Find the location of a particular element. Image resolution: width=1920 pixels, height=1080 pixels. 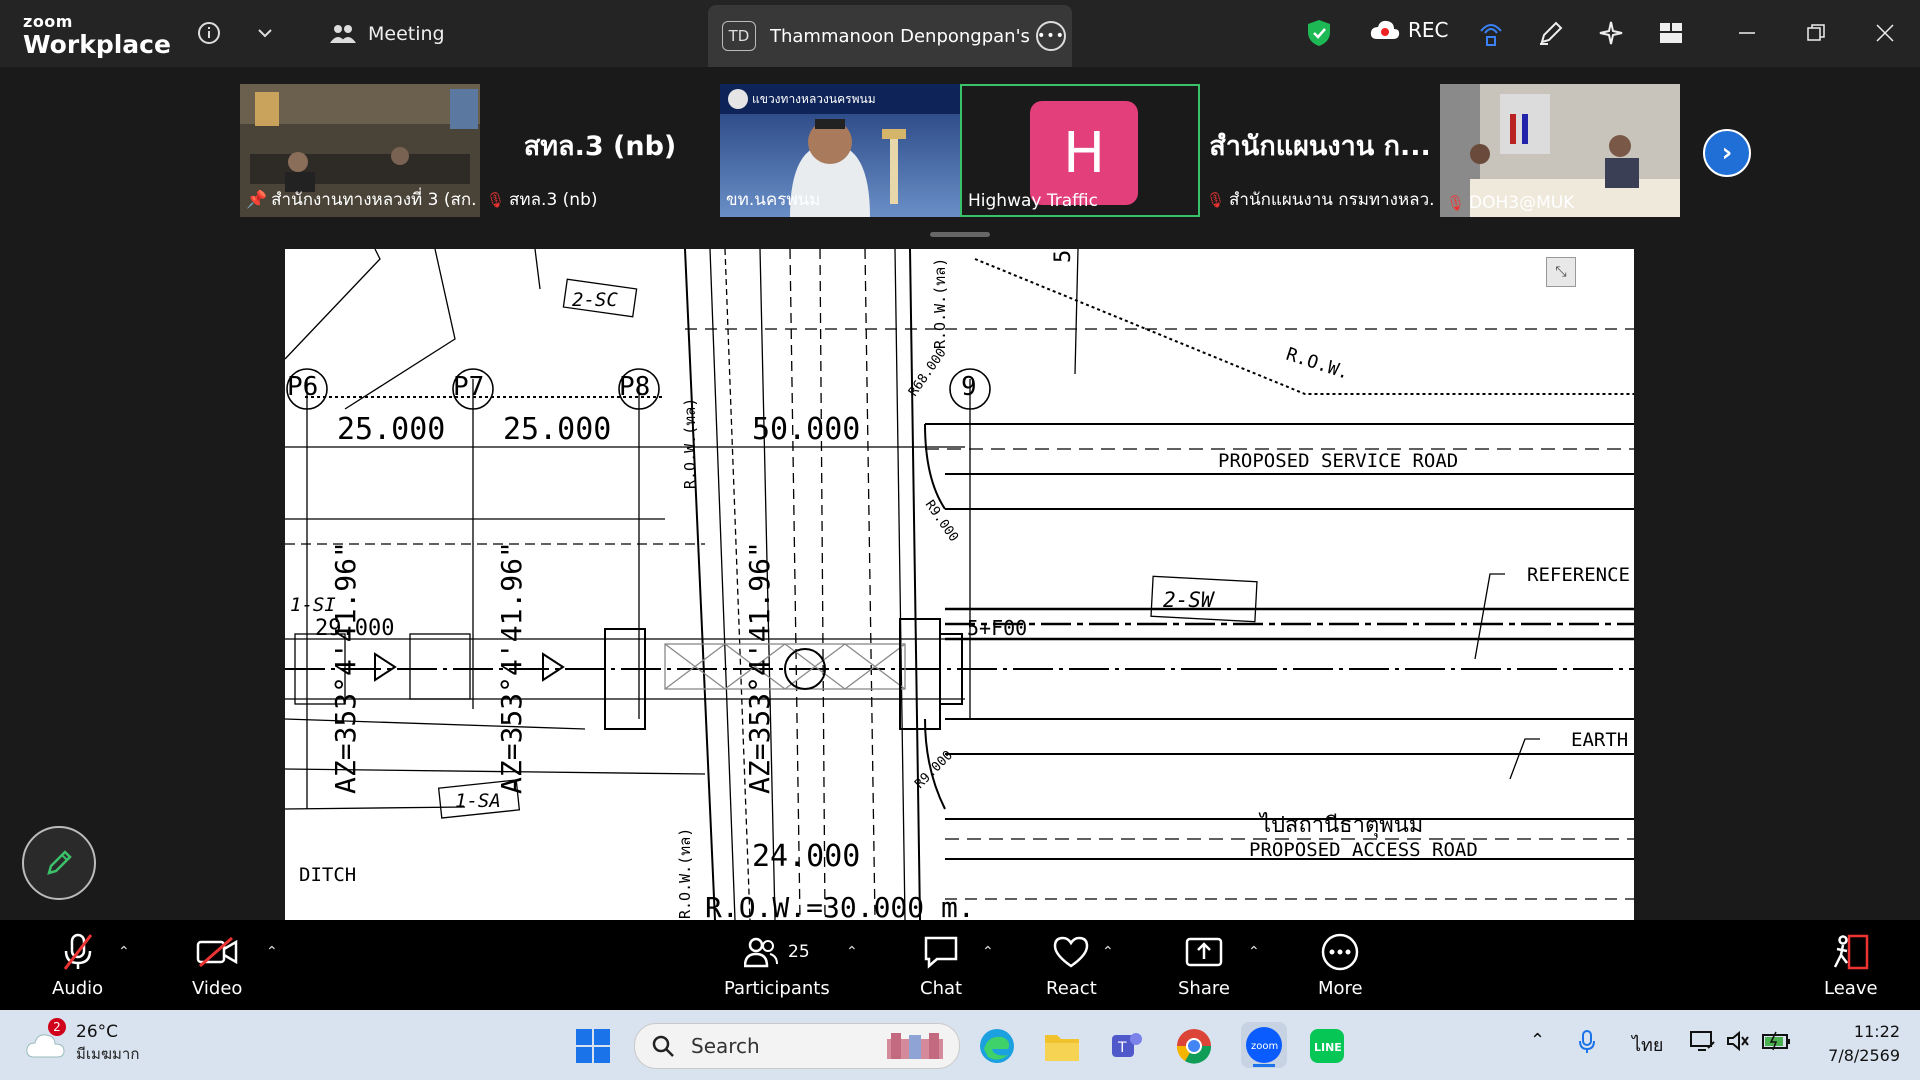

zoom-logo: zoom Workplace is located at coordinates (97, 35).